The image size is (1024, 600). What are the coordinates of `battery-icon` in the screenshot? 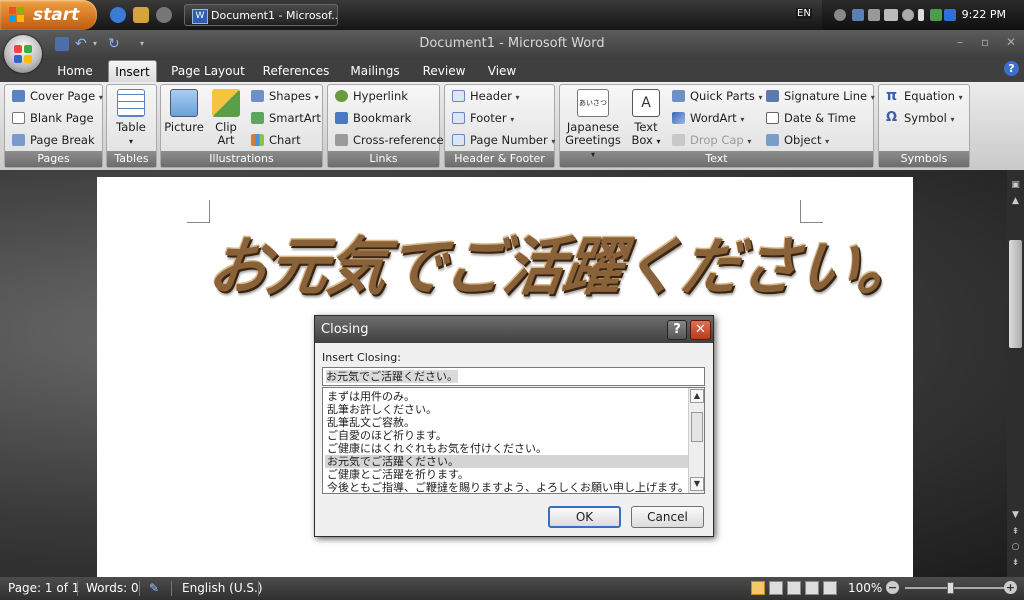 It's located at (921, 15).